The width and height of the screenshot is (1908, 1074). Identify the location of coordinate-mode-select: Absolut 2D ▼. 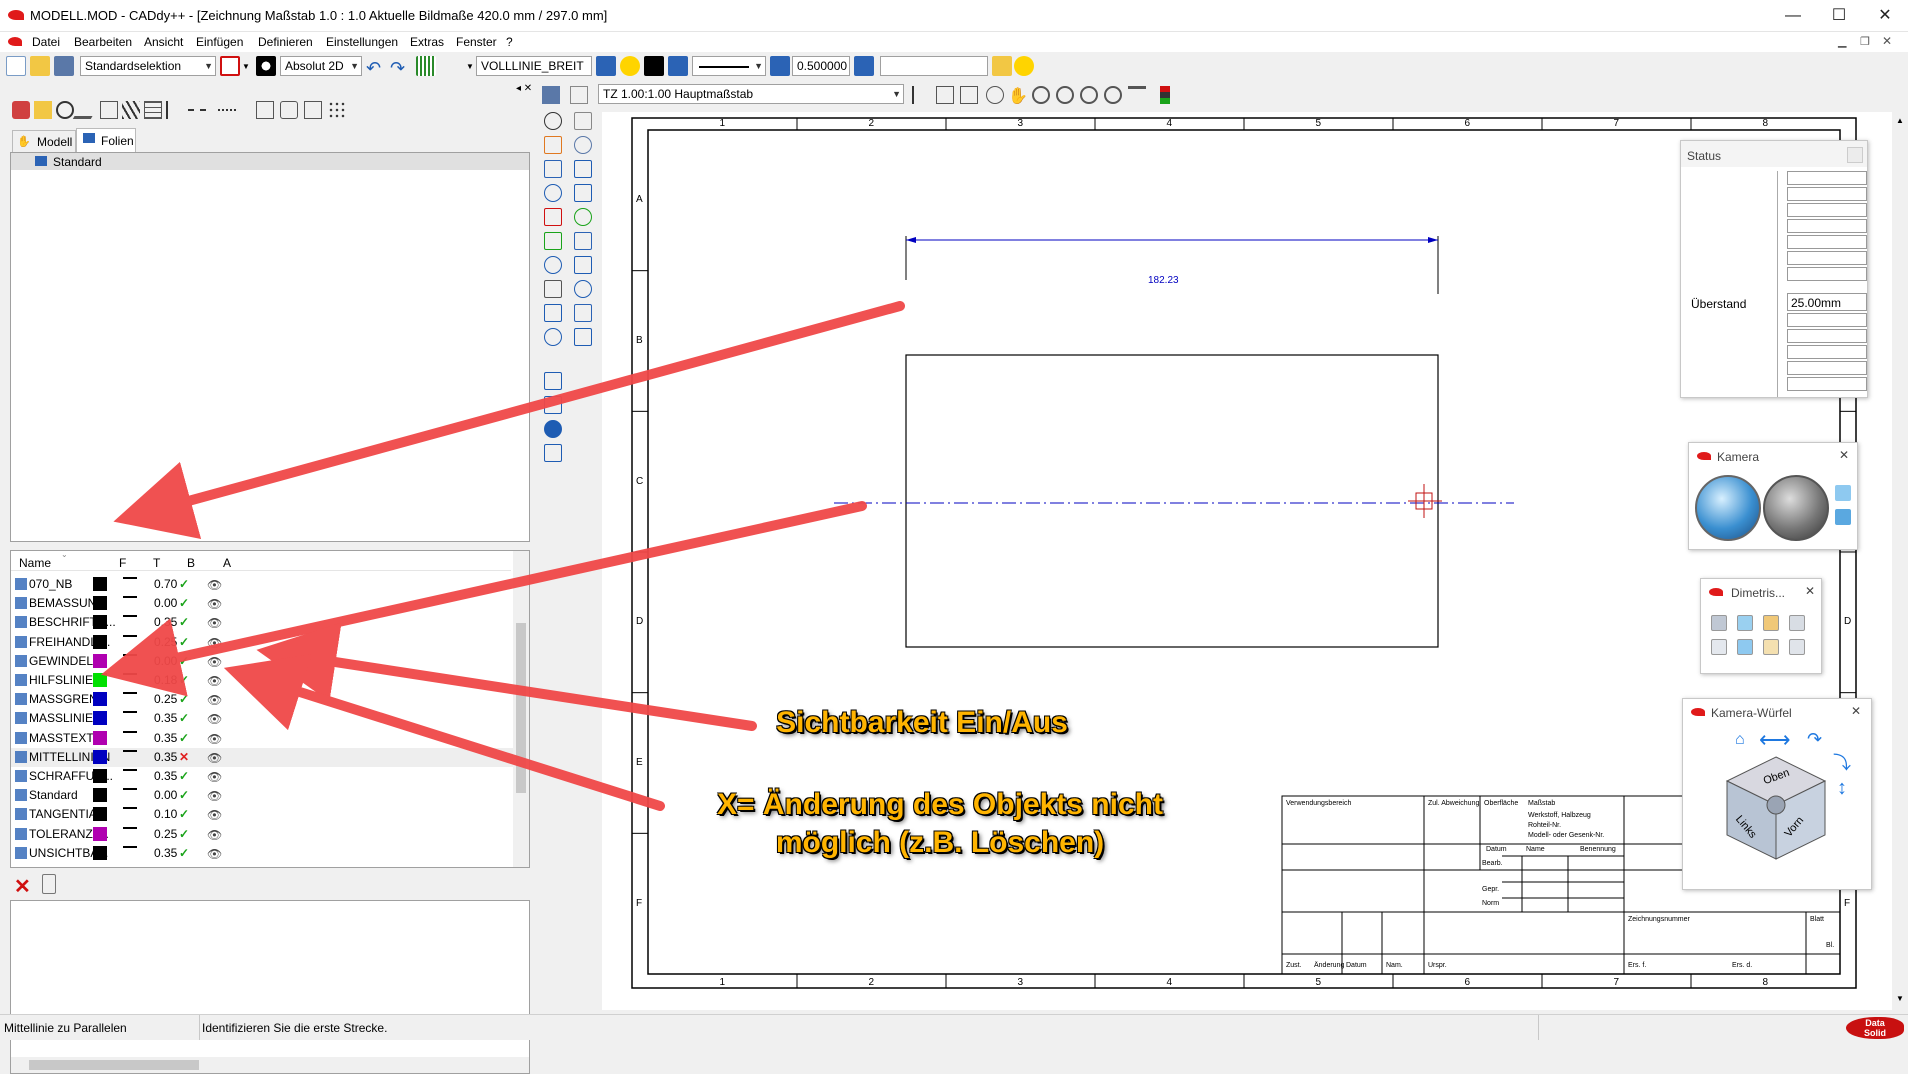
(321, 66).